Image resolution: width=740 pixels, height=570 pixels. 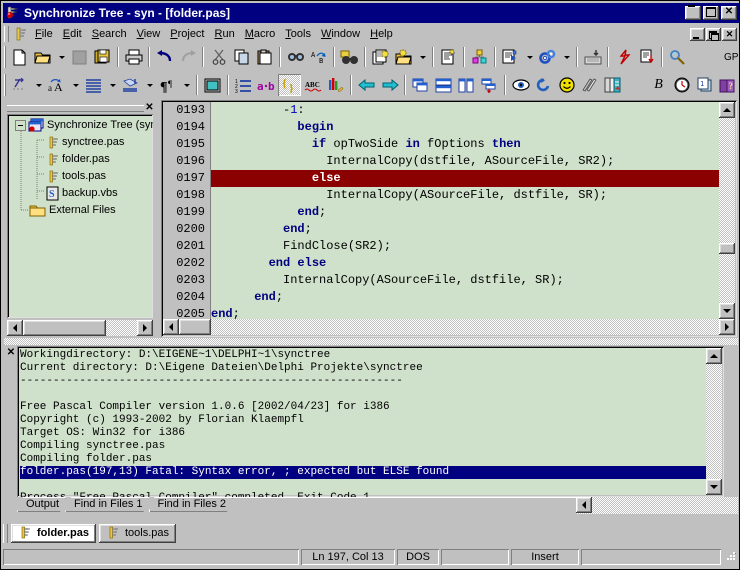 What do you see at coordinates (167, 85) in the screenshot?
I see `paragraph-icon: ¶ ¶` at bounding box center [167, 85].